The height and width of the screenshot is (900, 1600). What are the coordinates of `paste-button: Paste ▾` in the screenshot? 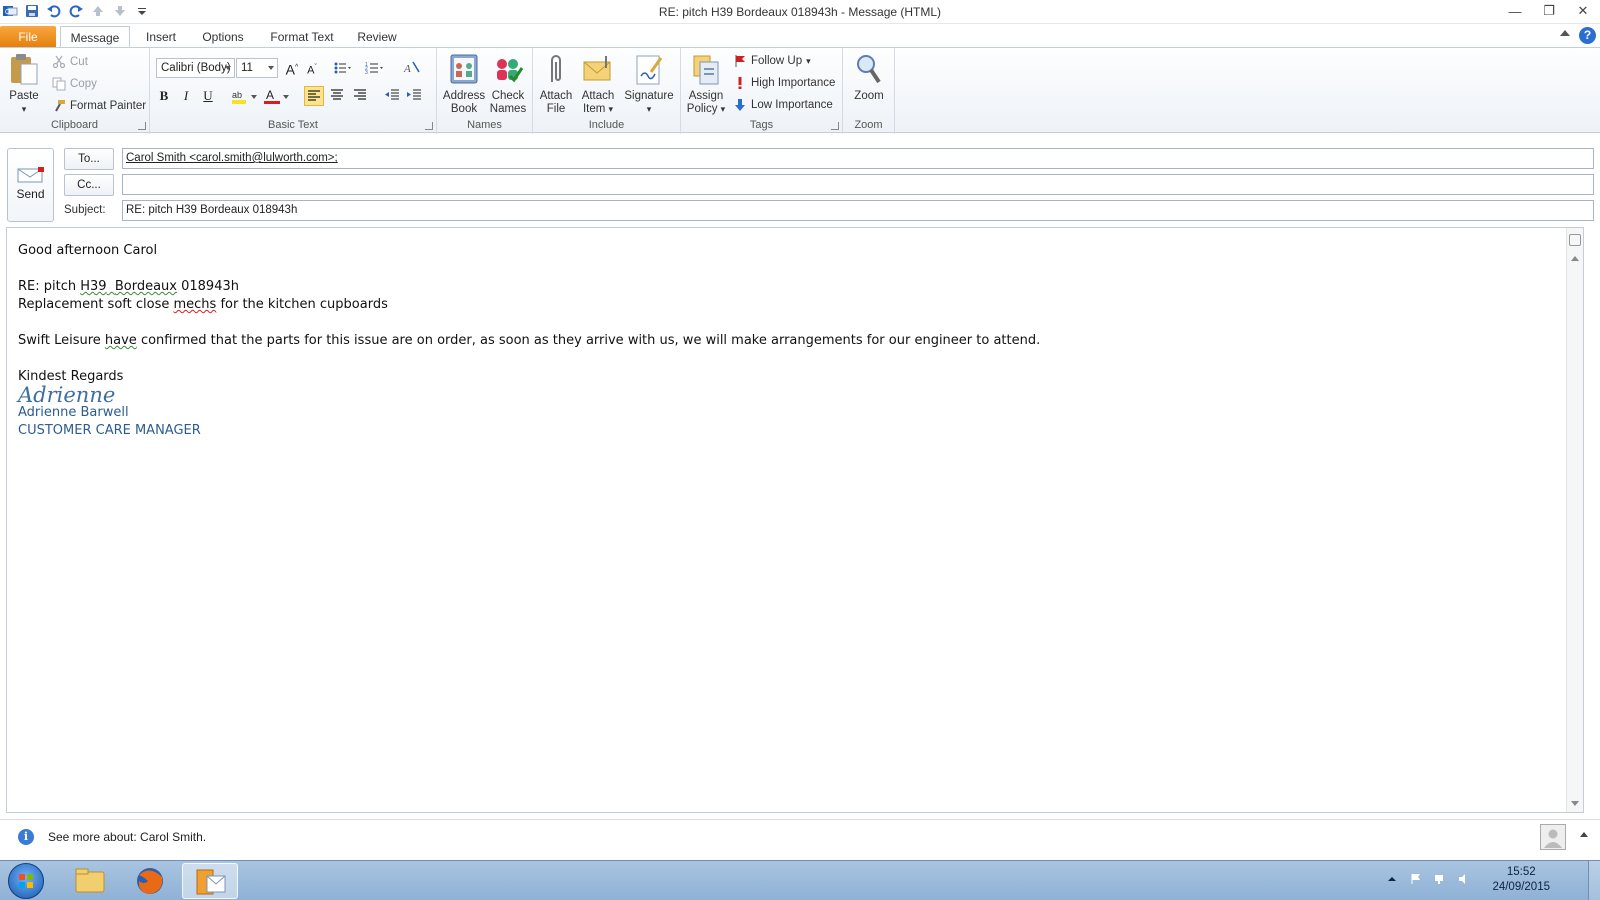 It's located at (24, 84).